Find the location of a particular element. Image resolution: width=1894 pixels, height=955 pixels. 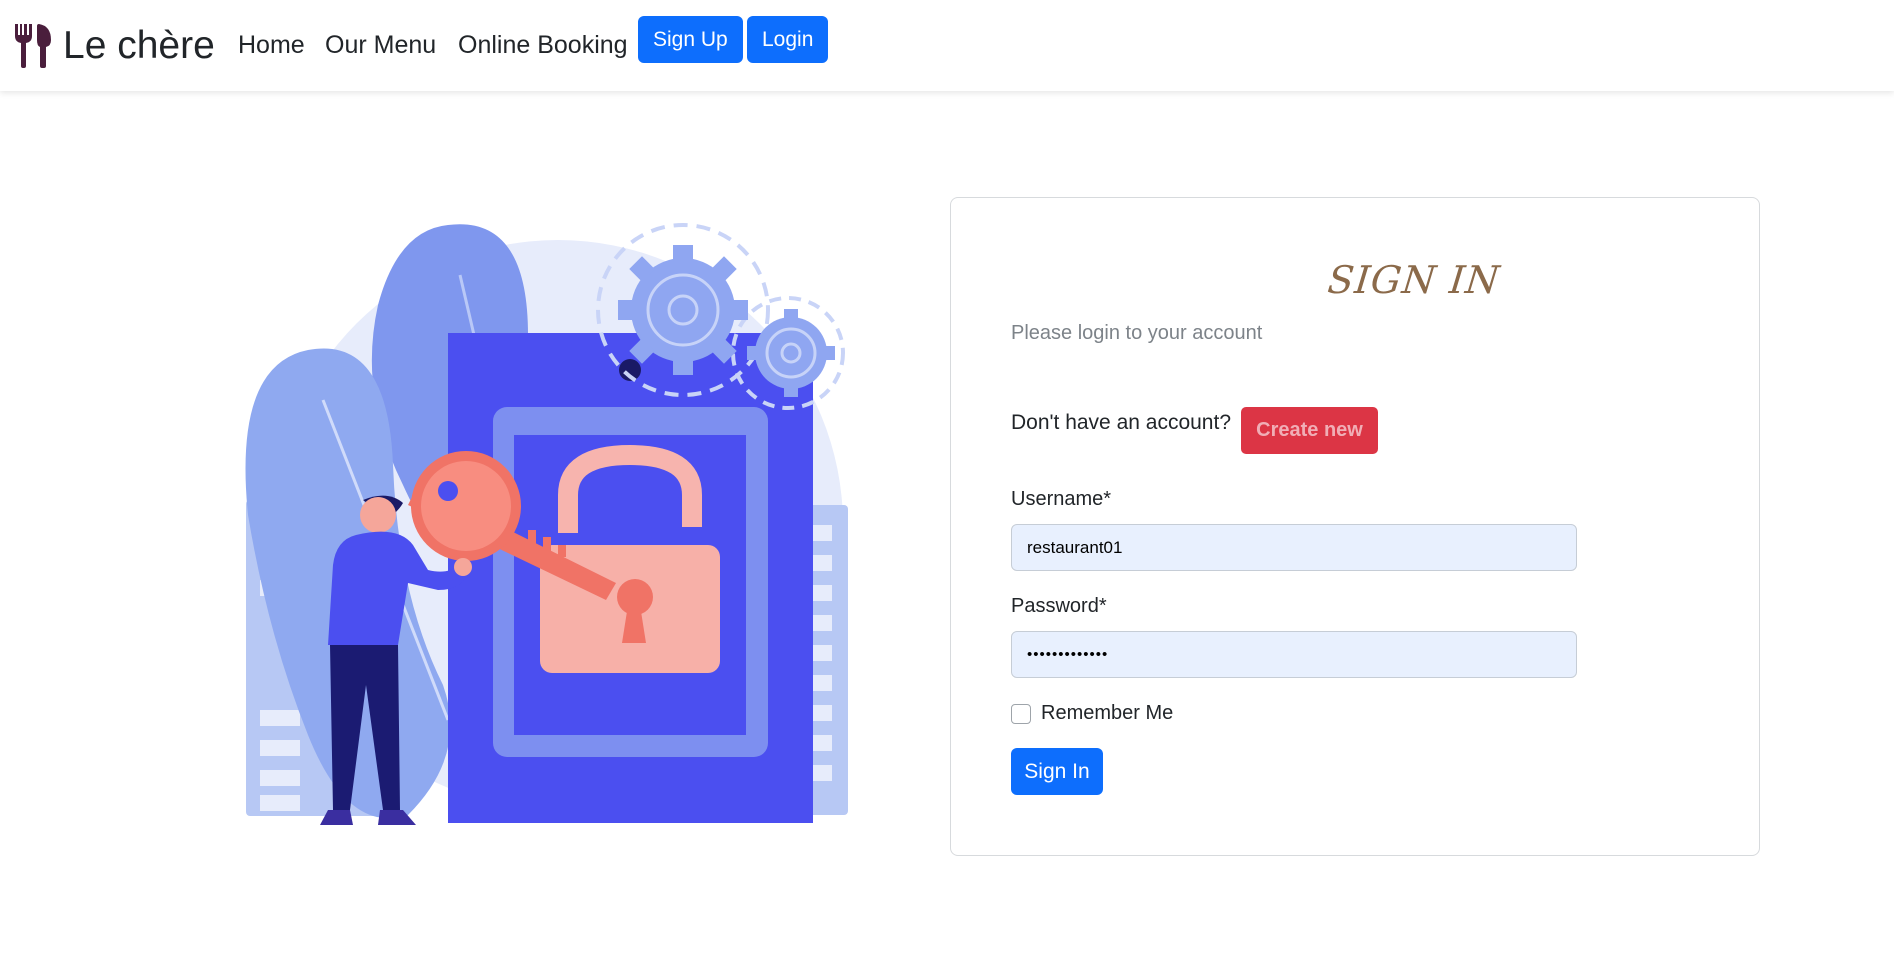

remember-me-checkbox is located at coordinates (1021, 713).